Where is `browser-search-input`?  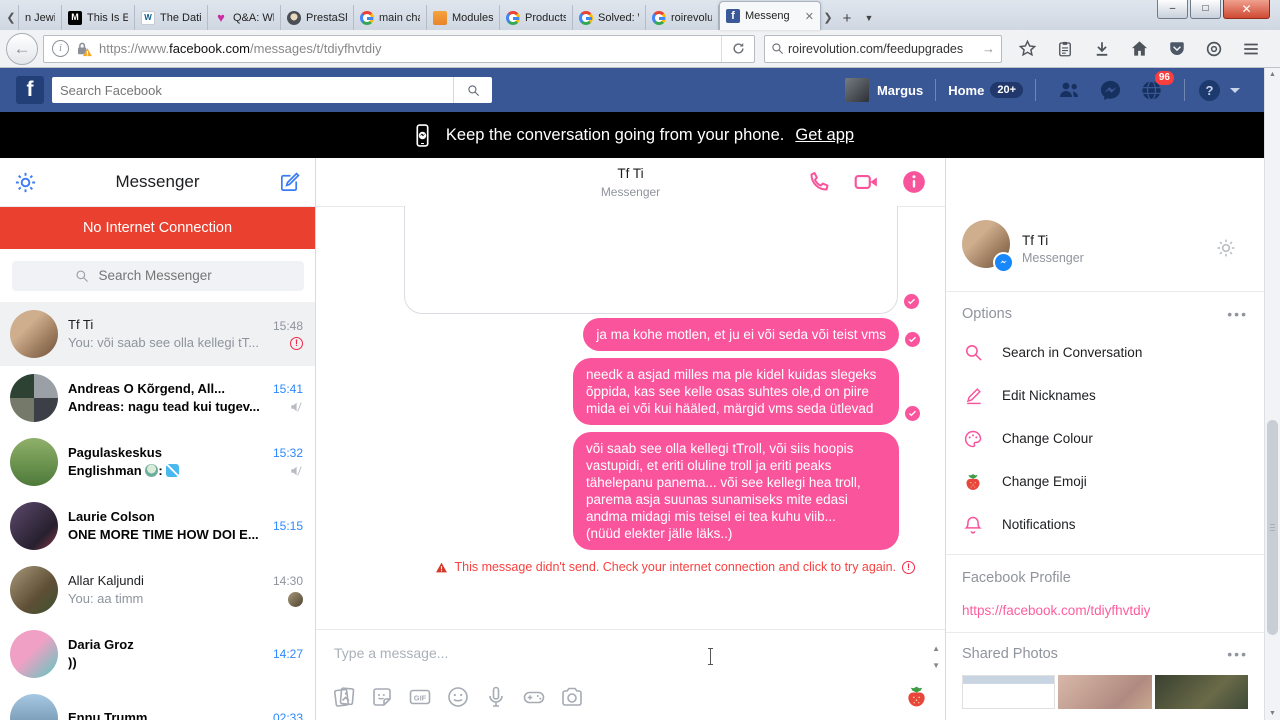 browser-search-input is located at coordinates (883, 48).